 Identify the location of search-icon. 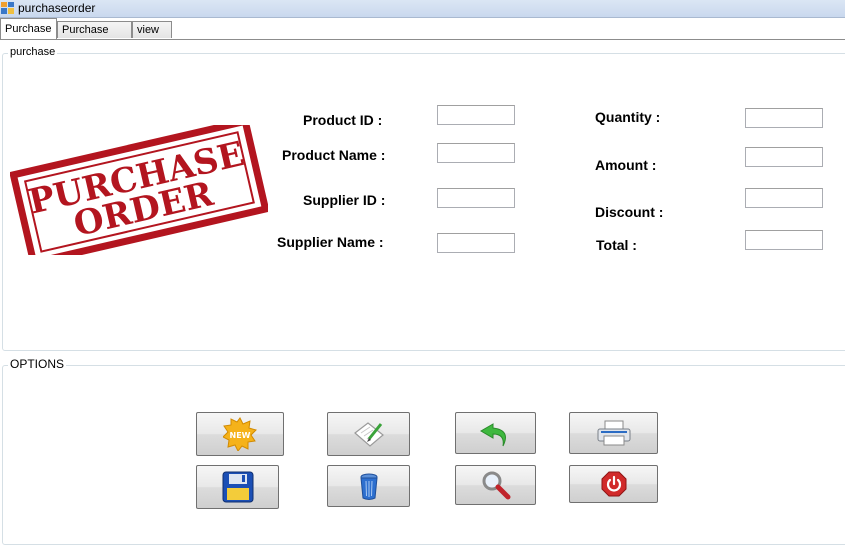
(496, 485).